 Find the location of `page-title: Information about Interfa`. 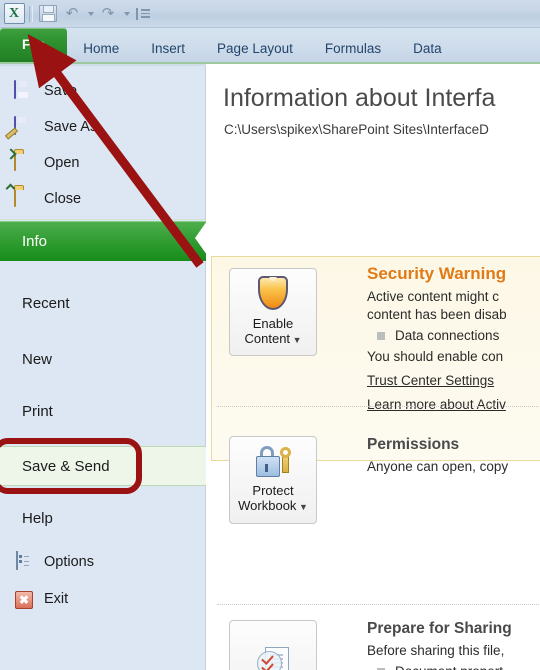

page-title: Information about Interfa is located at coordinates (359, 98).